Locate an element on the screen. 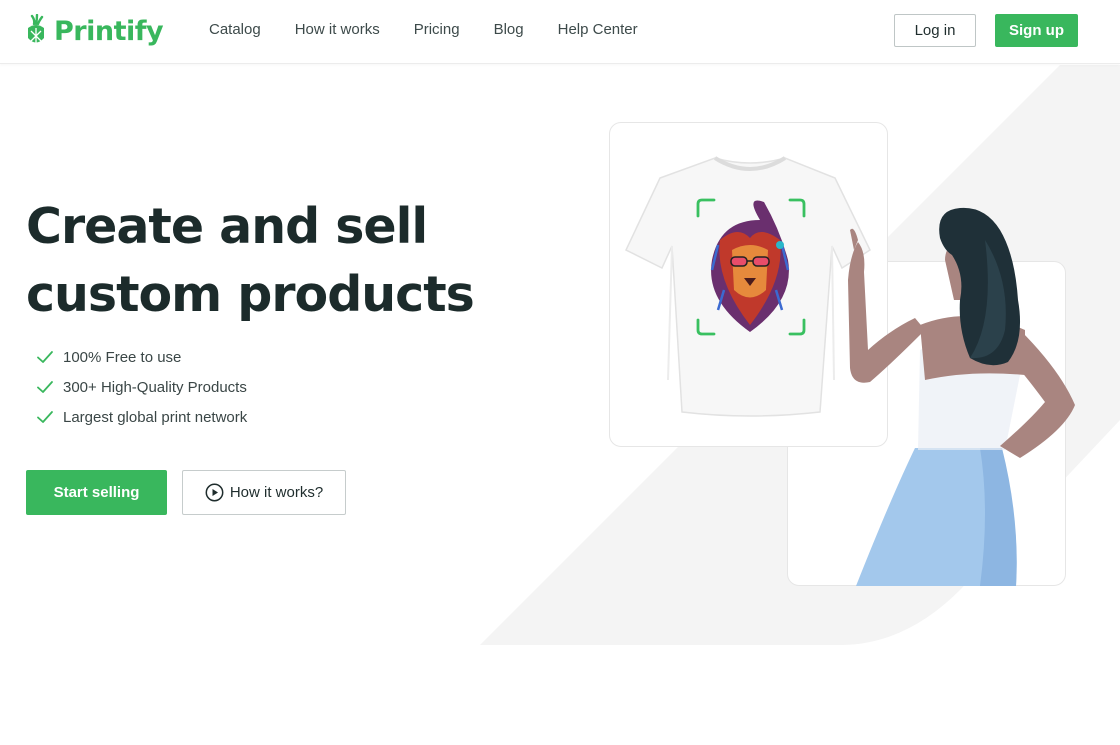 This screenshot has height=745, width=1120. feature-item: 300+ High-Quality Products is located at coordinates (141, 387).